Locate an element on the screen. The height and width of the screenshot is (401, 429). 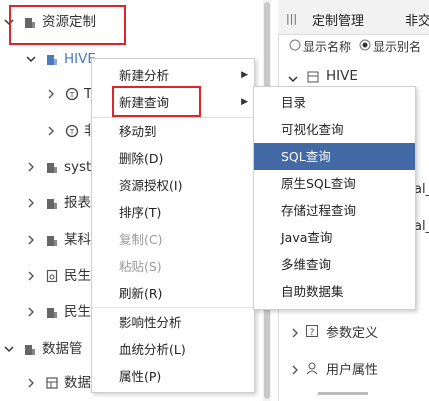
user-attribute-label: 用户属性 is located at coordinates (352, 368).